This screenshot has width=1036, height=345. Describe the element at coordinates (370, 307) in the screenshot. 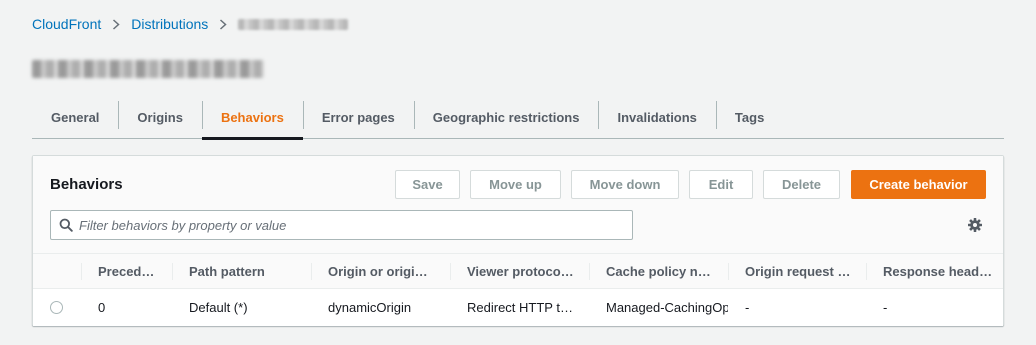

I see `cell-origin: dynamicOrigin` at that location.